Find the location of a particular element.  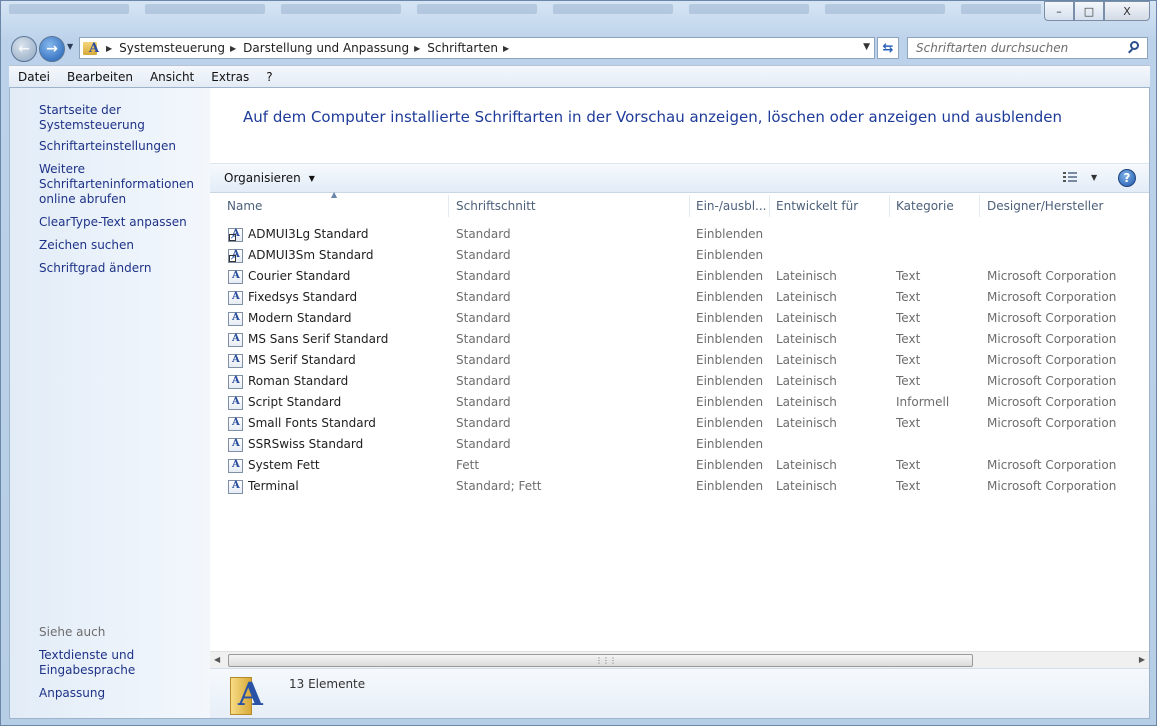

column-designer: Designer/Hersteller is located at coordinates (1045, 206).